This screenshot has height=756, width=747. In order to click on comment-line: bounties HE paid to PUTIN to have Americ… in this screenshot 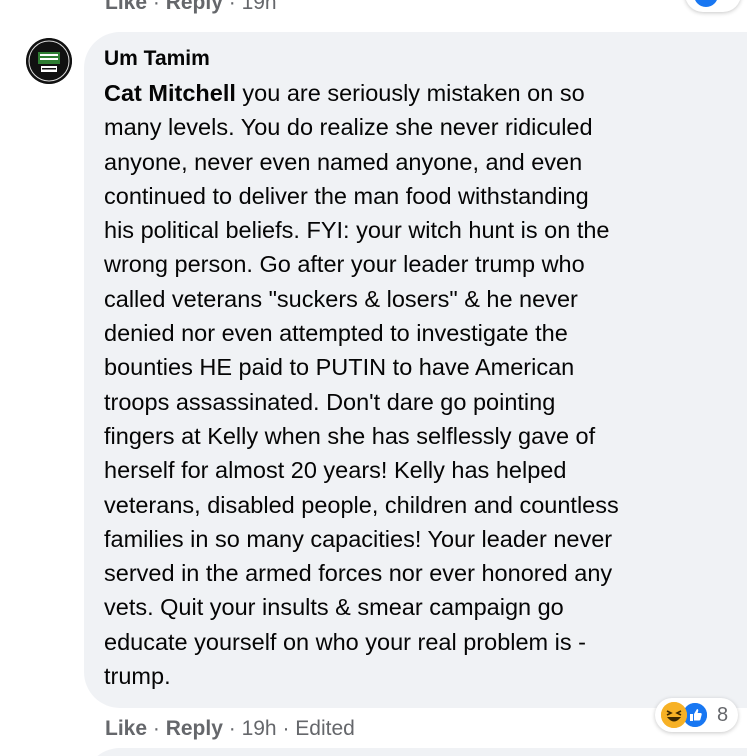, I will do `click(339, 367)`.